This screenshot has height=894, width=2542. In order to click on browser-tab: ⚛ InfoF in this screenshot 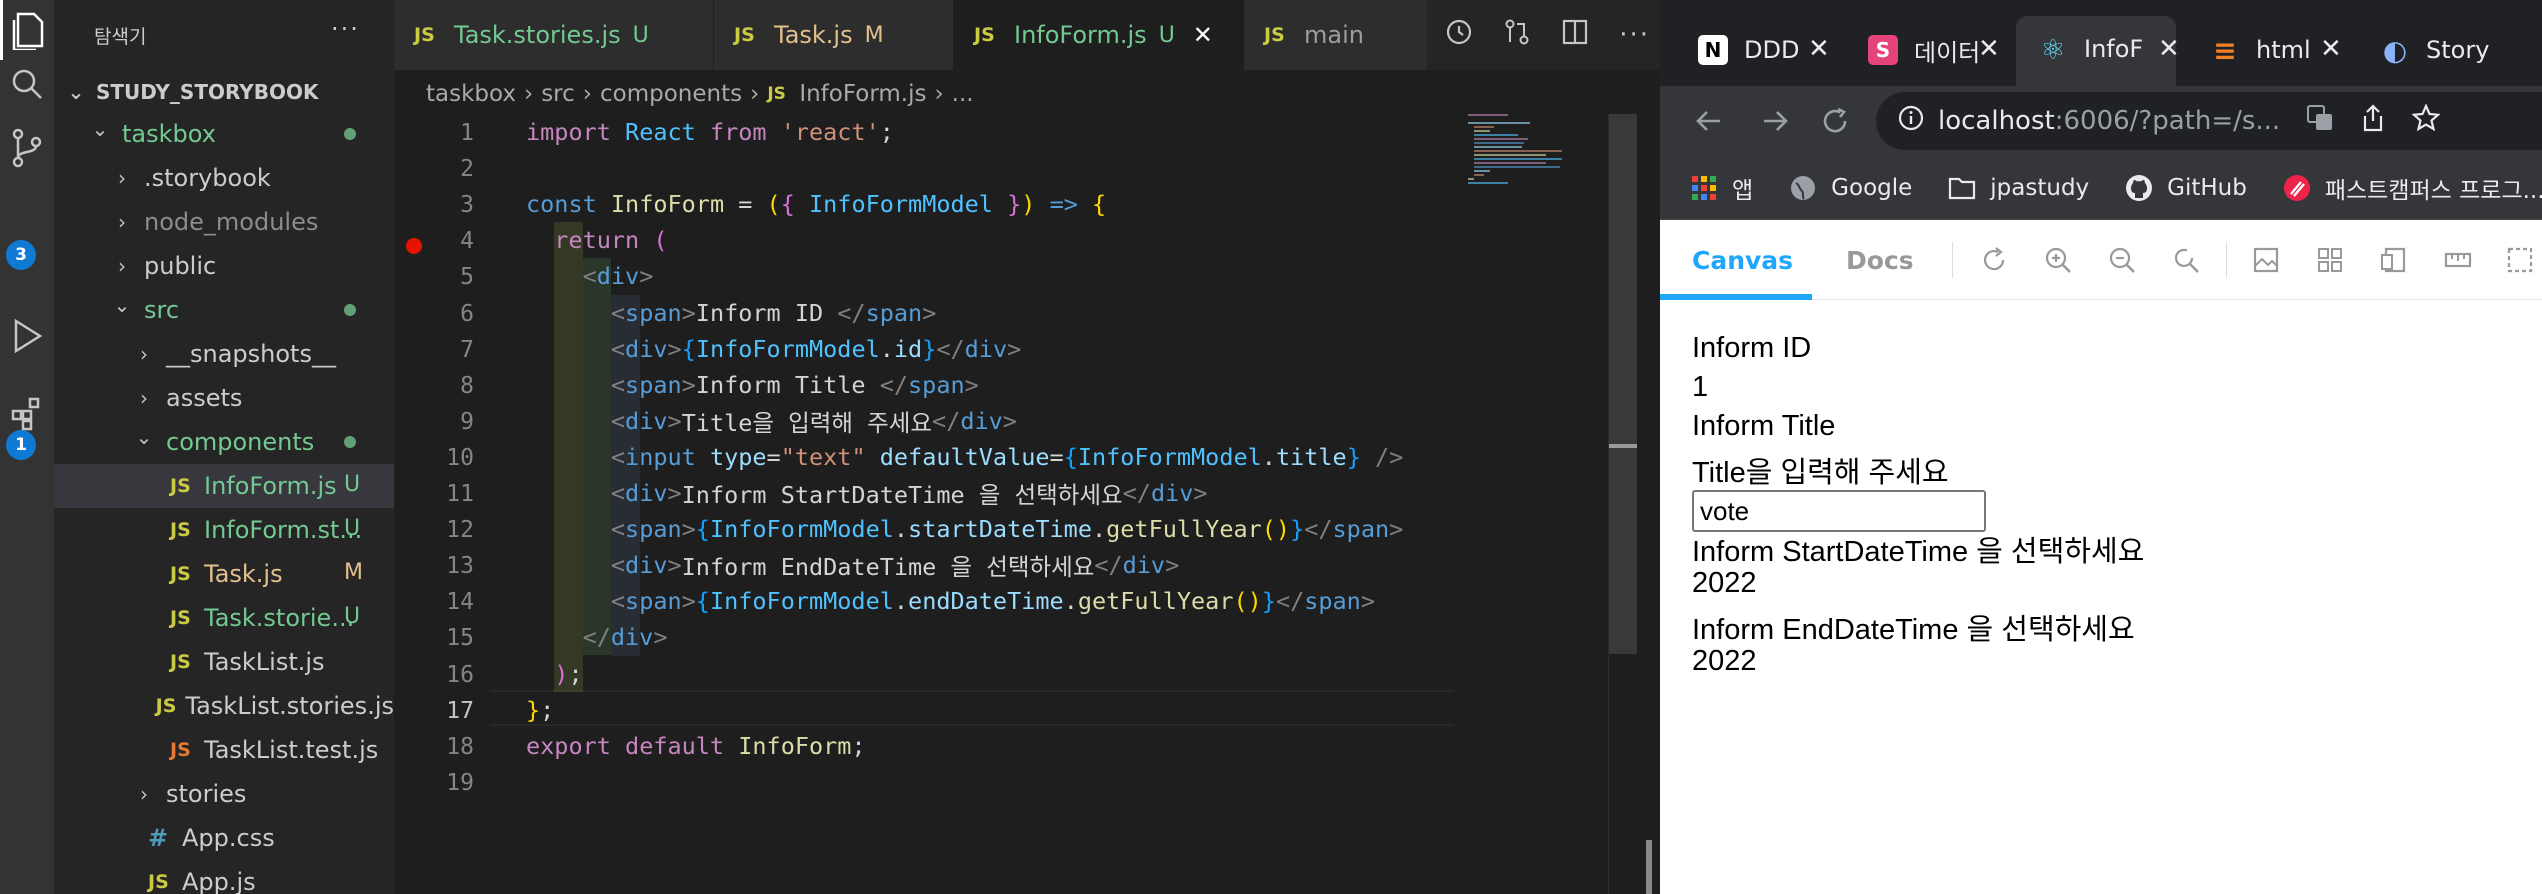, I will do `click(2096, 56)`.